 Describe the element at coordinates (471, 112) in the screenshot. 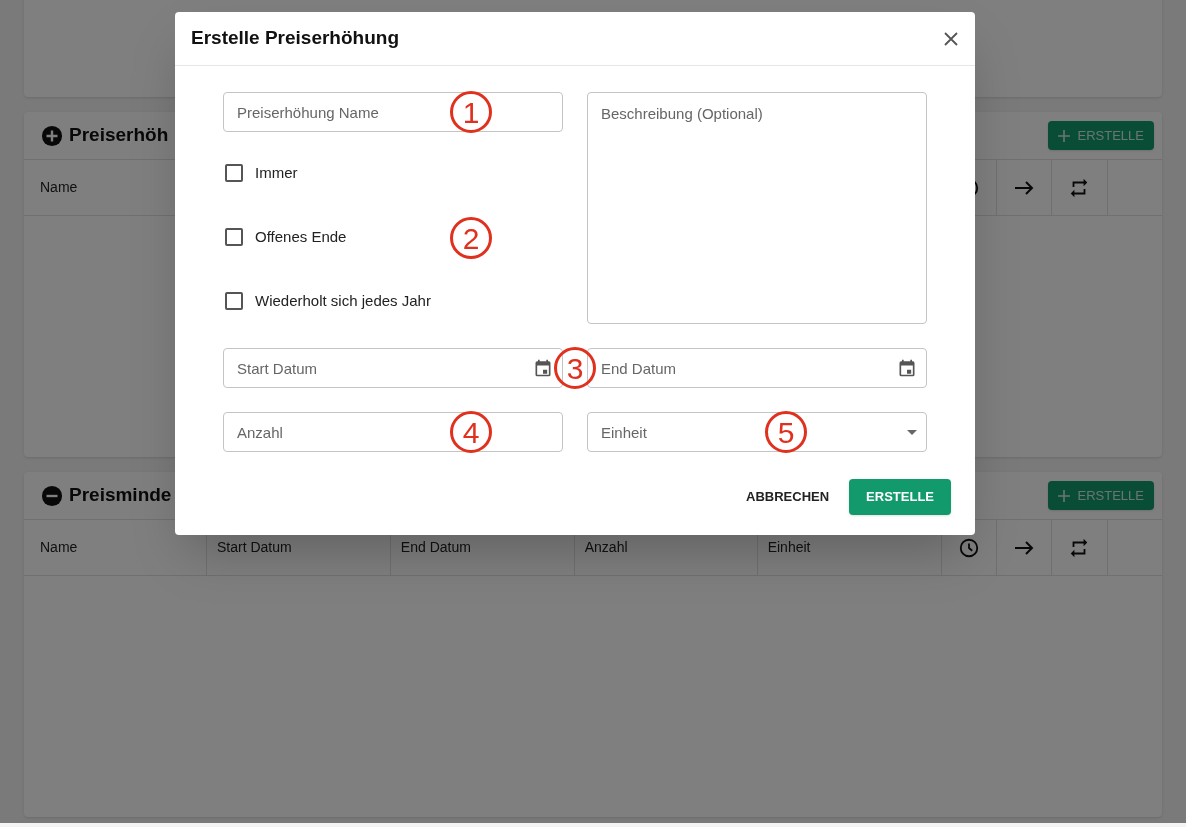

I see `annotation-marker: 1` at that location.